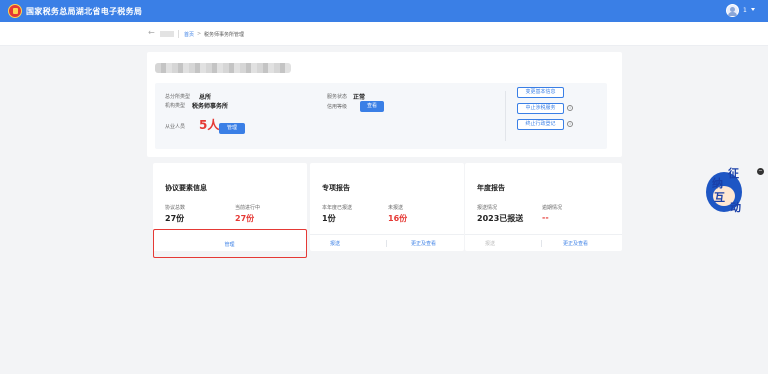  I want to click on annual-status-value: 2023已报送, so click(500, 218).